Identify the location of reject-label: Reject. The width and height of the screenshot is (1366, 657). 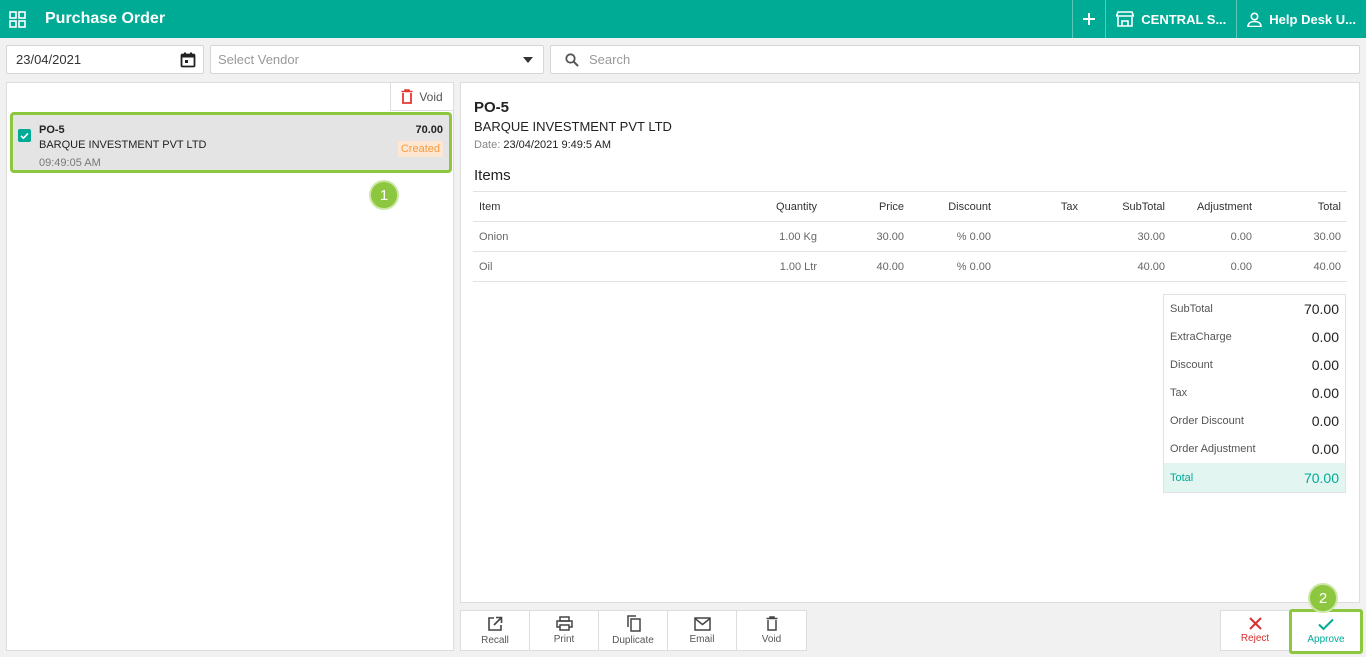
(1255, 638).